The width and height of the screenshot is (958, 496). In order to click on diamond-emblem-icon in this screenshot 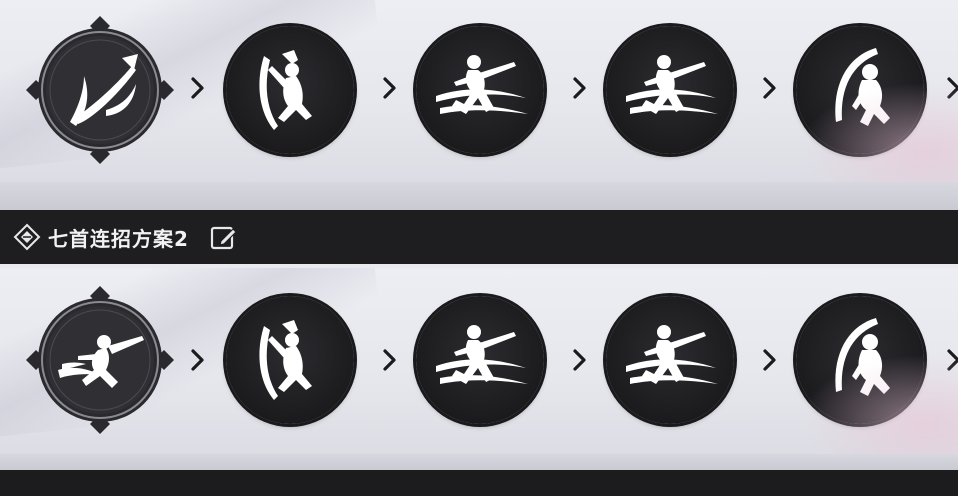, I will do `click(27, 237)`.